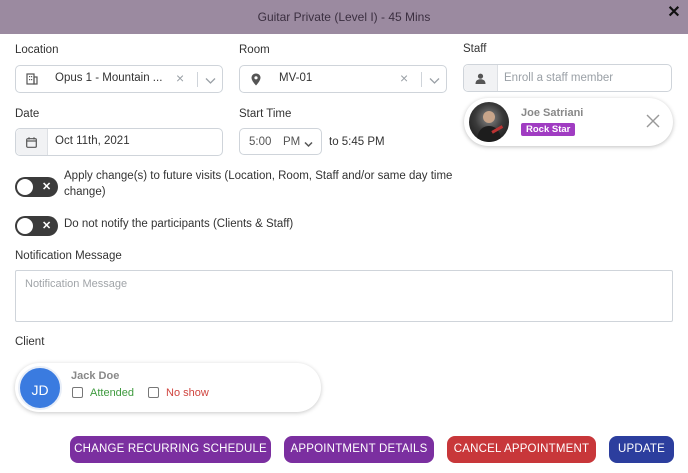 This screenshot has width=688, height=473. I want to click on dialog-title: Guitar Private (Level I) - 45 Mins, so click(344, 17).